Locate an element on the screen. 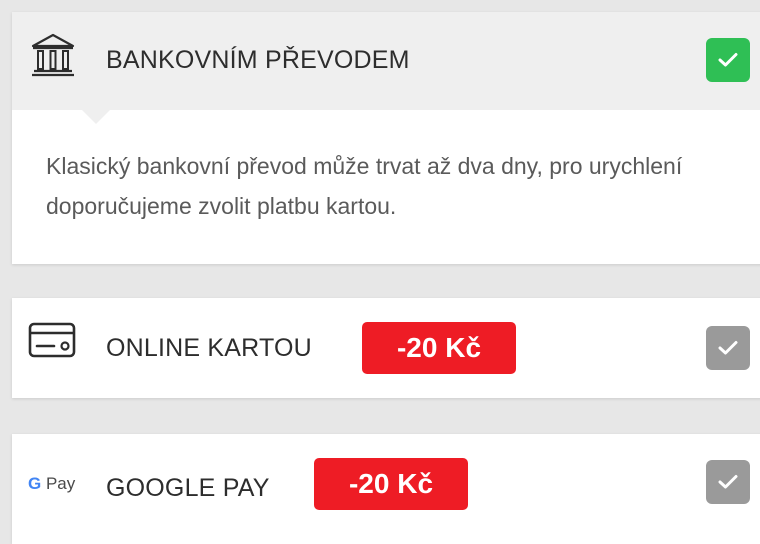  payment-option-label: GOOGLE PAY is located at coordinates (188, 488).